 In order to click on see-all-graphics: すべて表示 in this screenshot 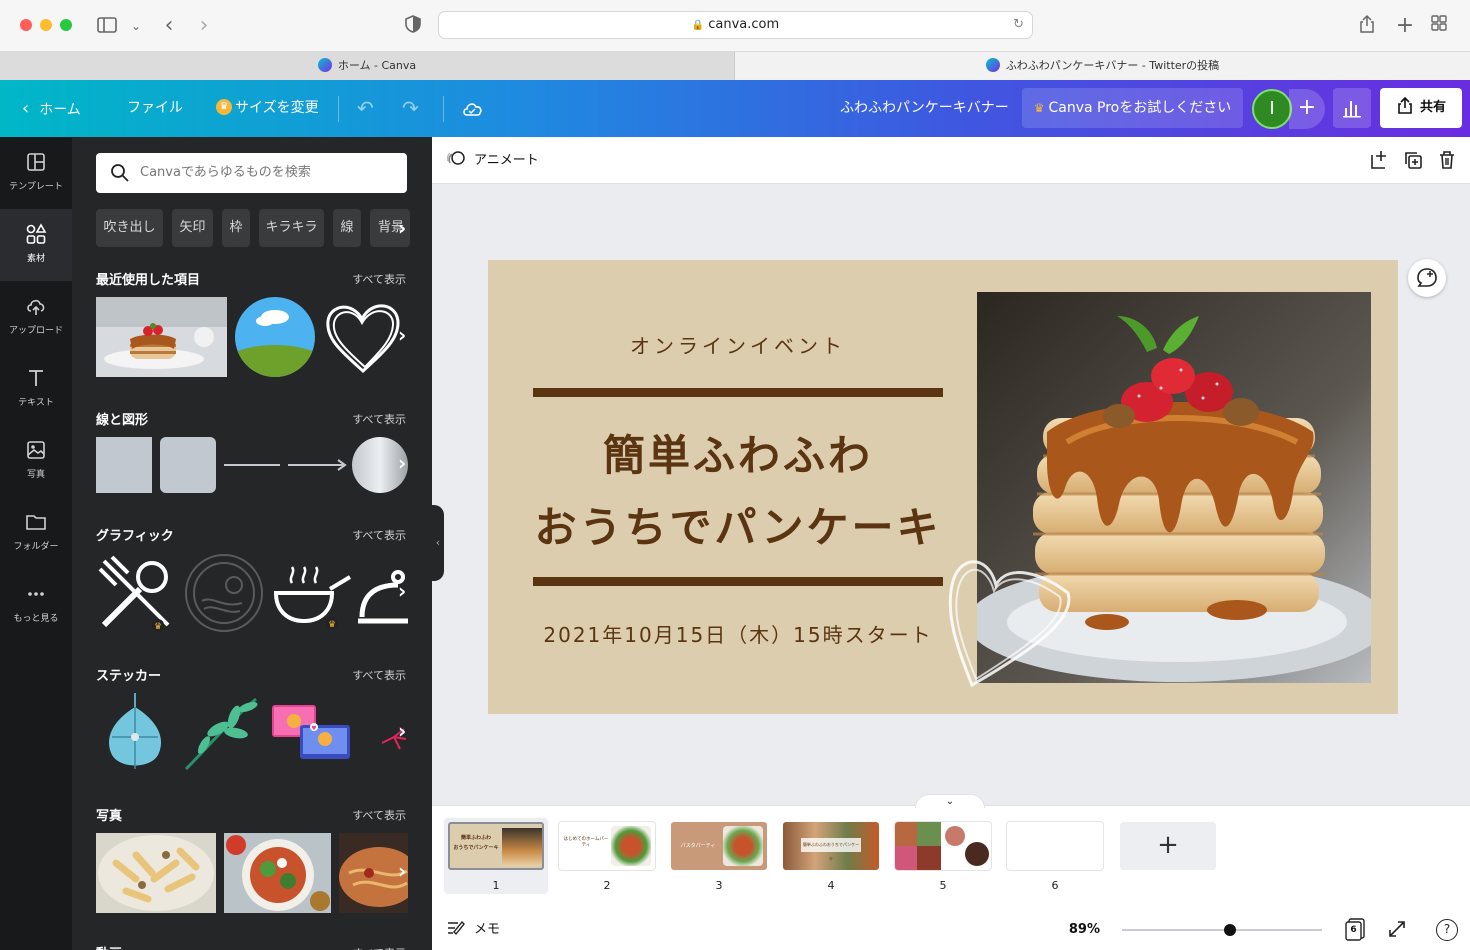, I will do `click(379, 535)`.